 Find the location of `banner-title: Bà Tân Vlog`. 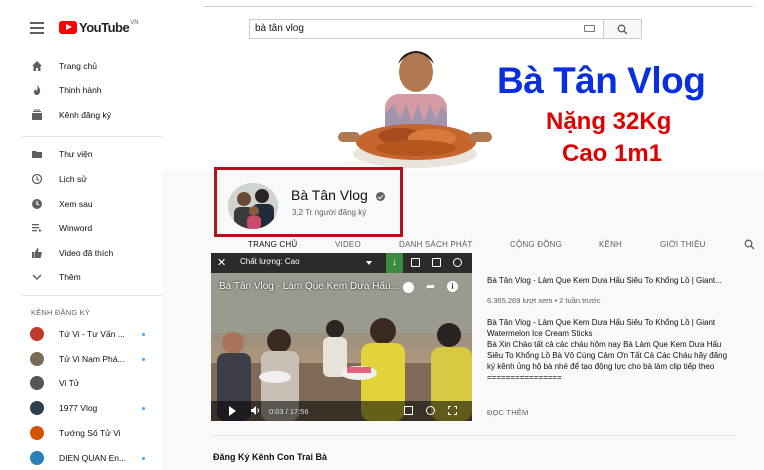

banner-title: Bà Tân Vlog is located at coordinates (601, 80).